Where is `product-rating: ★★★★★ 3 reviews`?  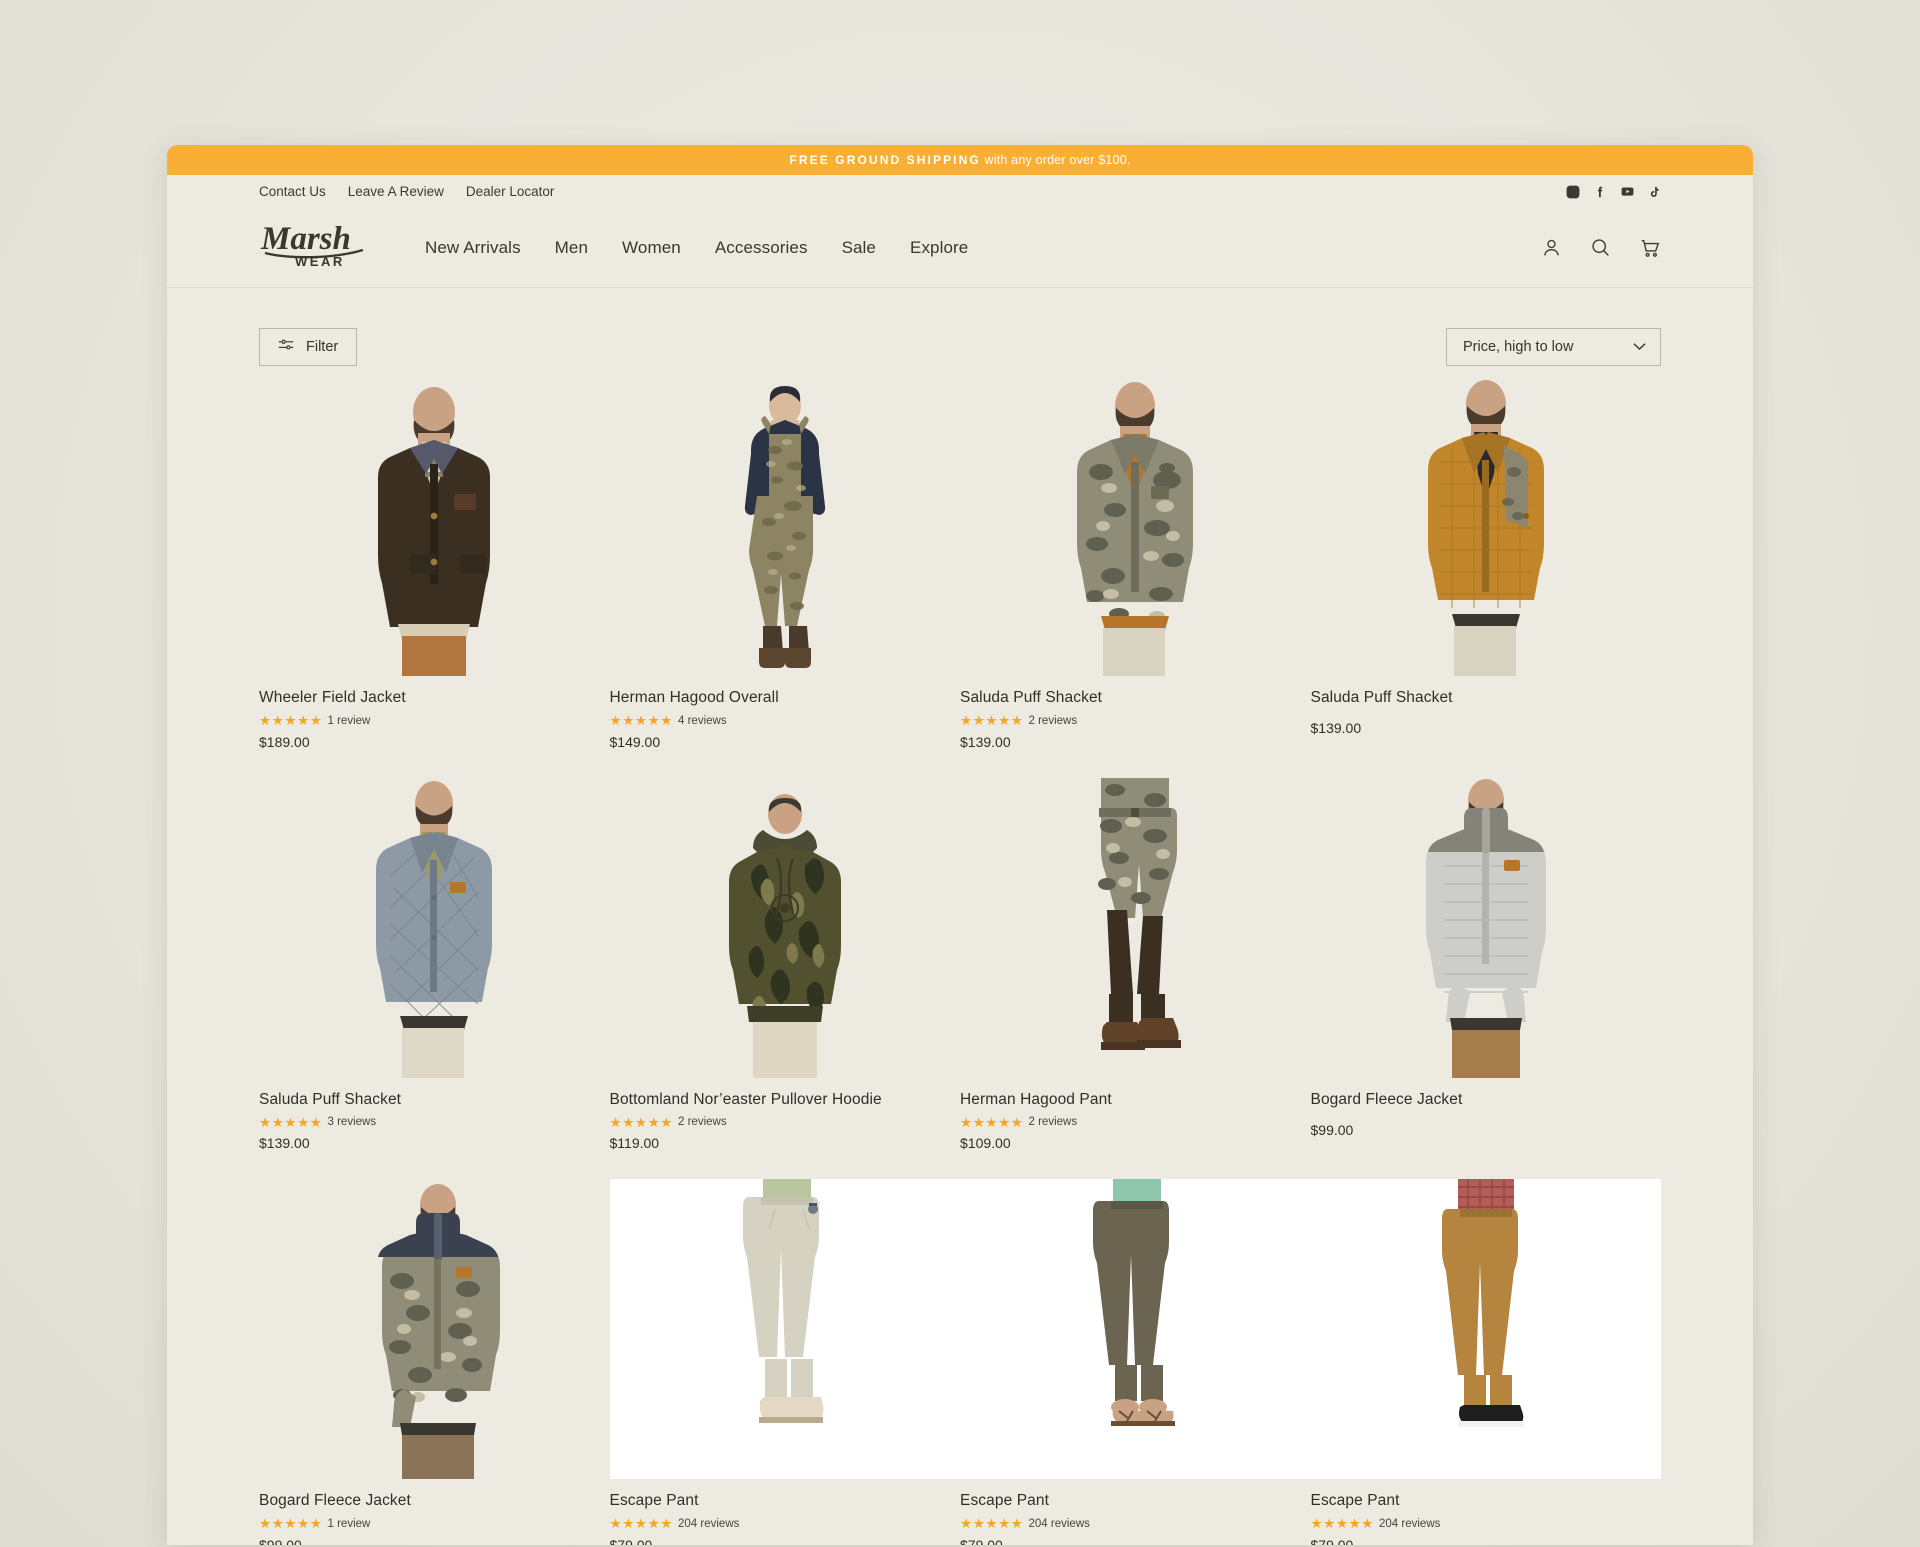
product-rating: ★★★★★ 3 reviews is located at coordinates (434, 1122).